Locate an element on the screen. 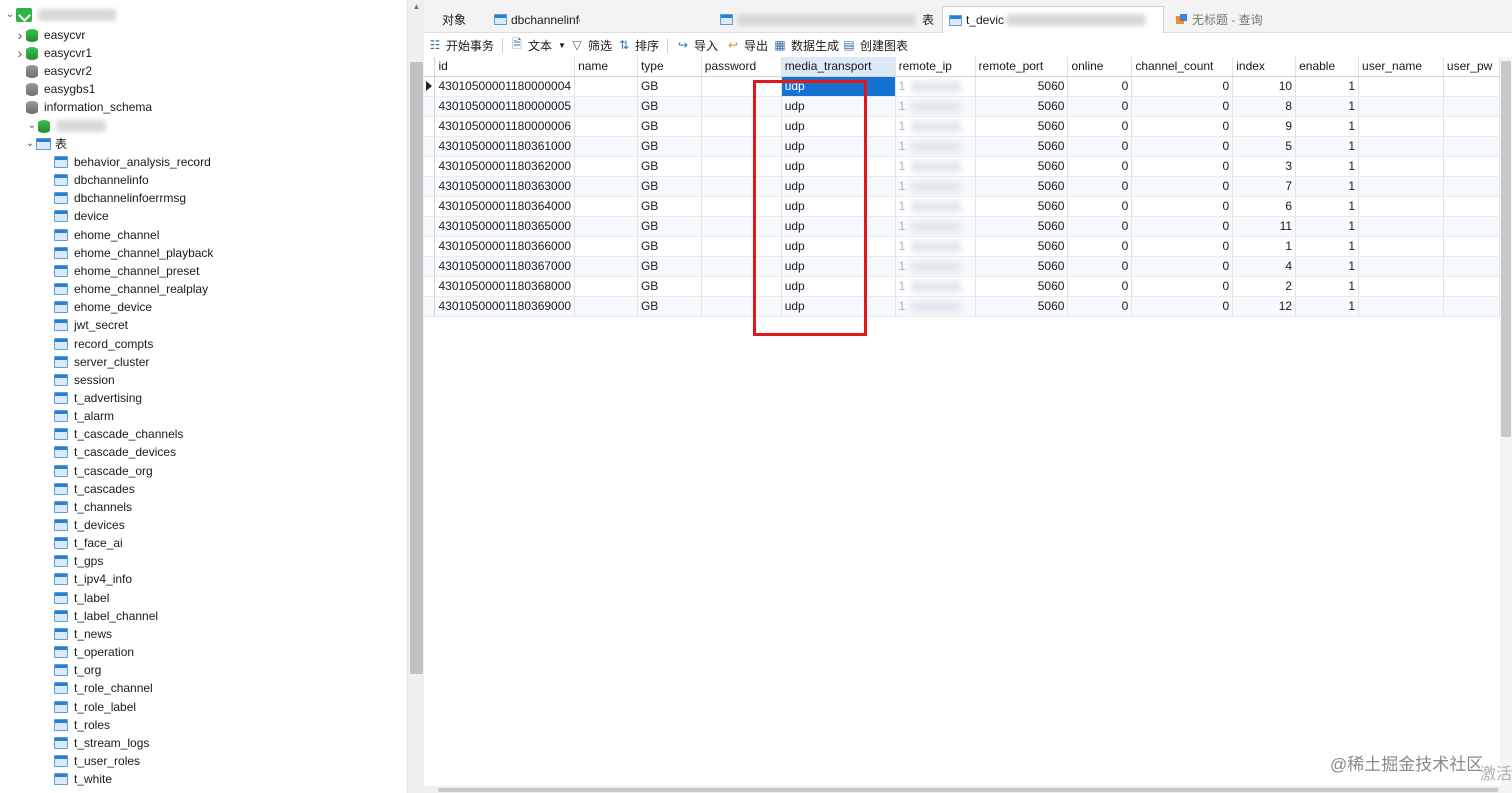  grid-horizontal-scrollbar is located at coordinates (962, 789).